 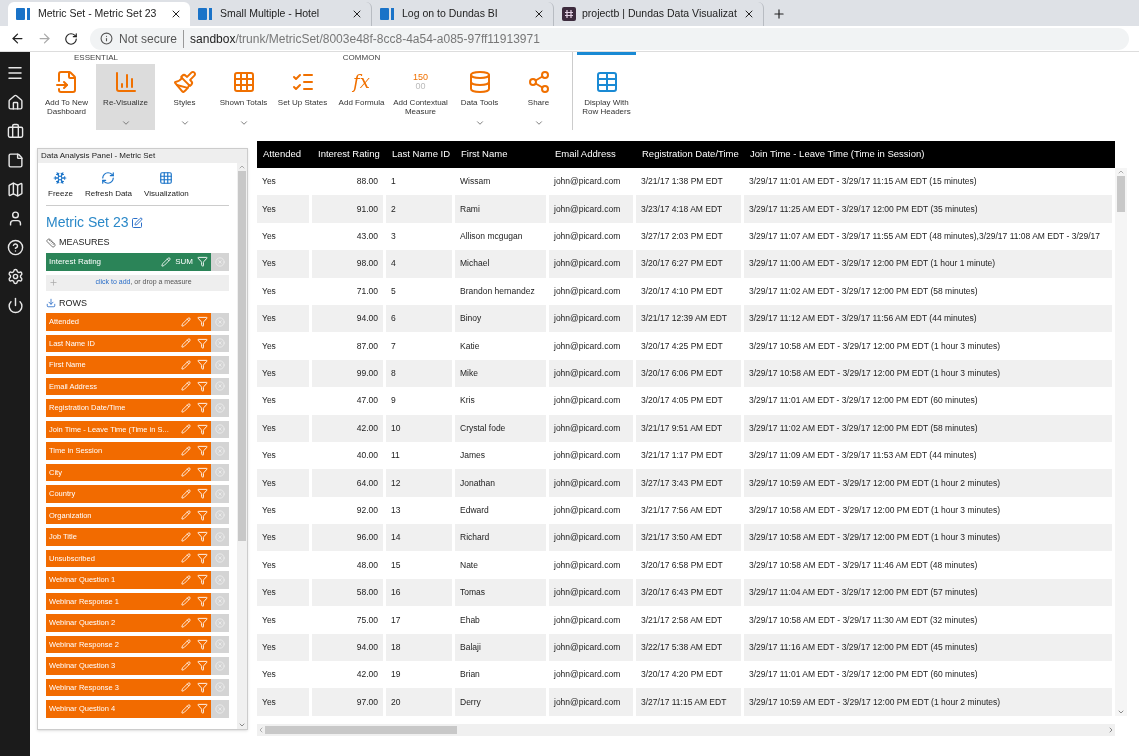 What do you see at coordinates (17, 38) in the screenshot?
I see `back-icon` at bounding box center [17, 38].